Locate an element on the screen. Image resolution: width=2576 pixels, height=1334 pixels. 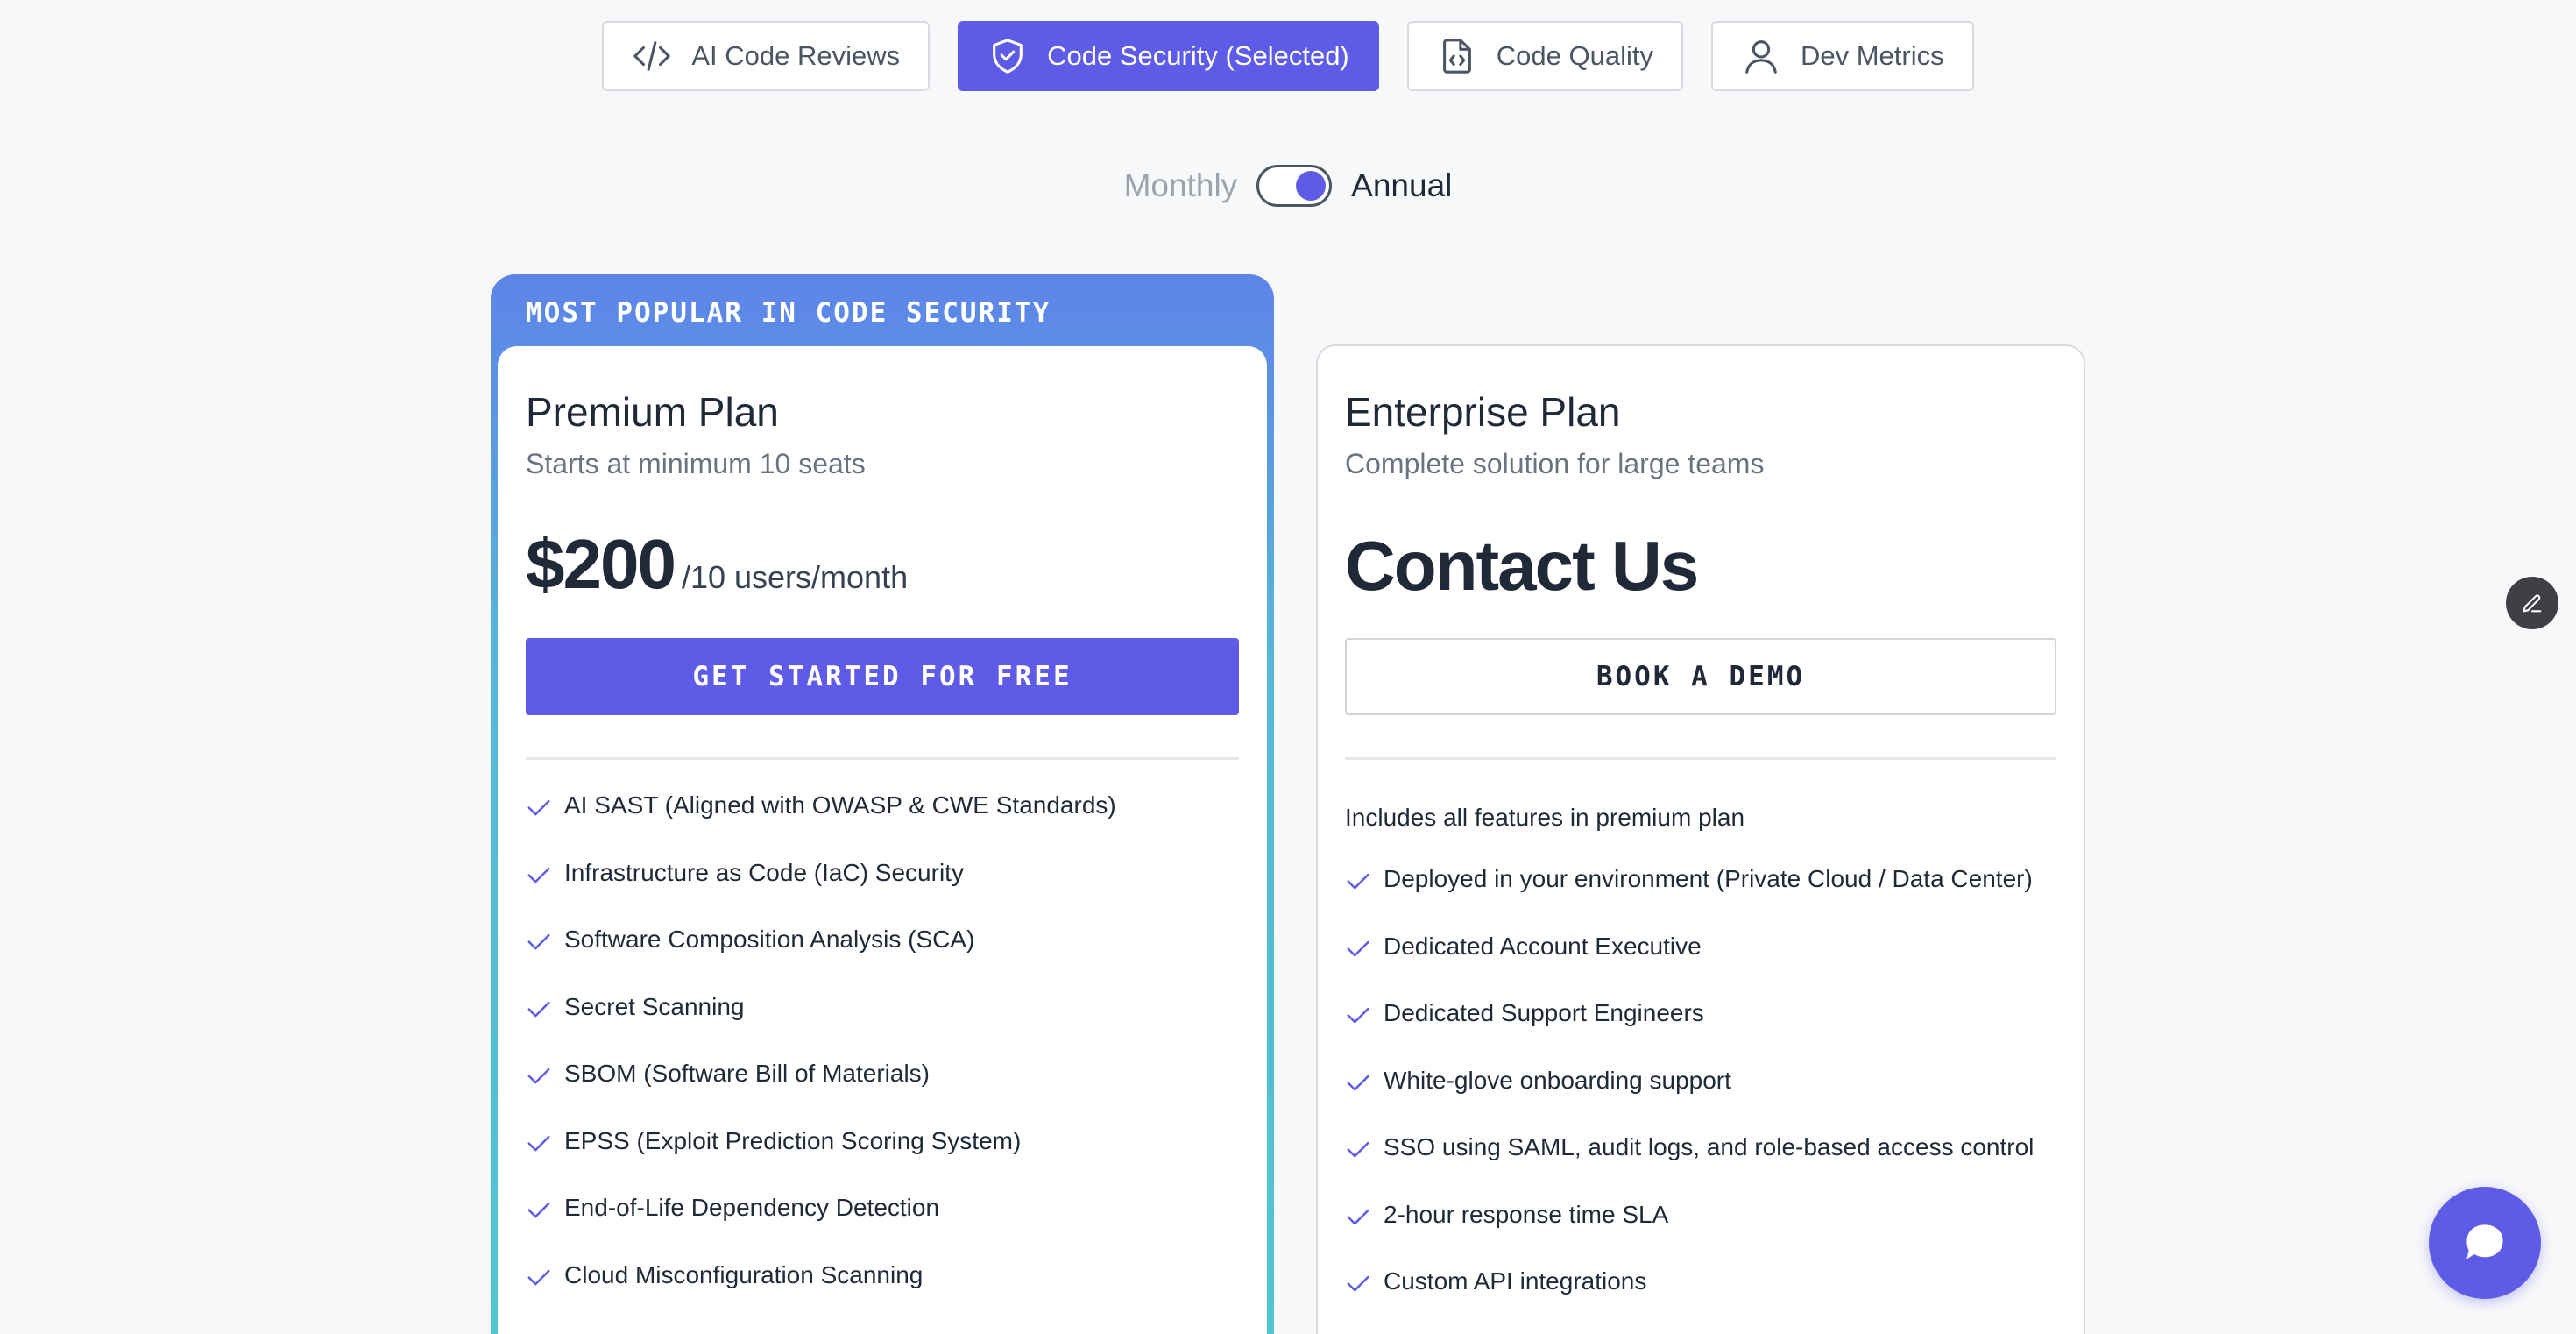
tab-label: AI Code Reviews is located at coordinates (796, 55).